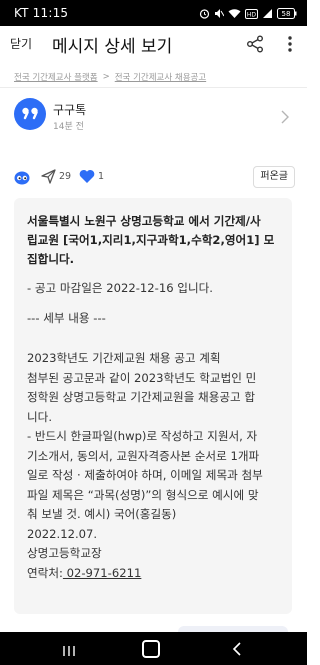  I want to click on avatar, so click(30, 114).